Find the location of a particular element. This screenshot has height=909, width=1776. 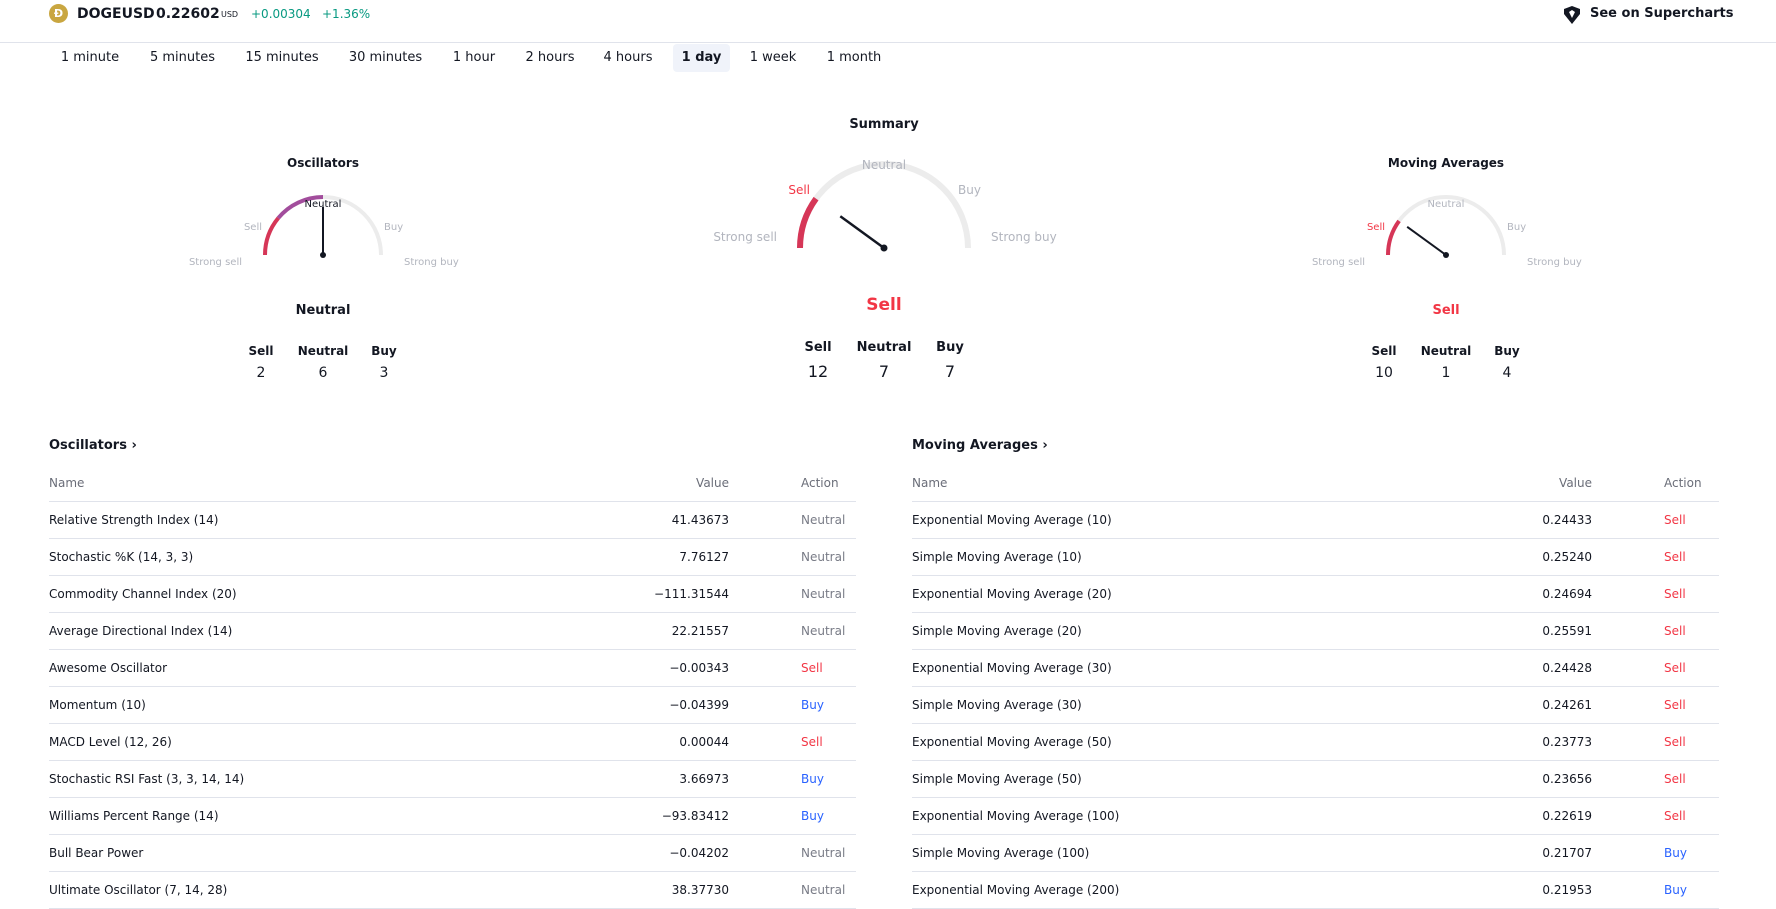

moving-averages-sell-count: 10 is located at coordinates (1384, 373).